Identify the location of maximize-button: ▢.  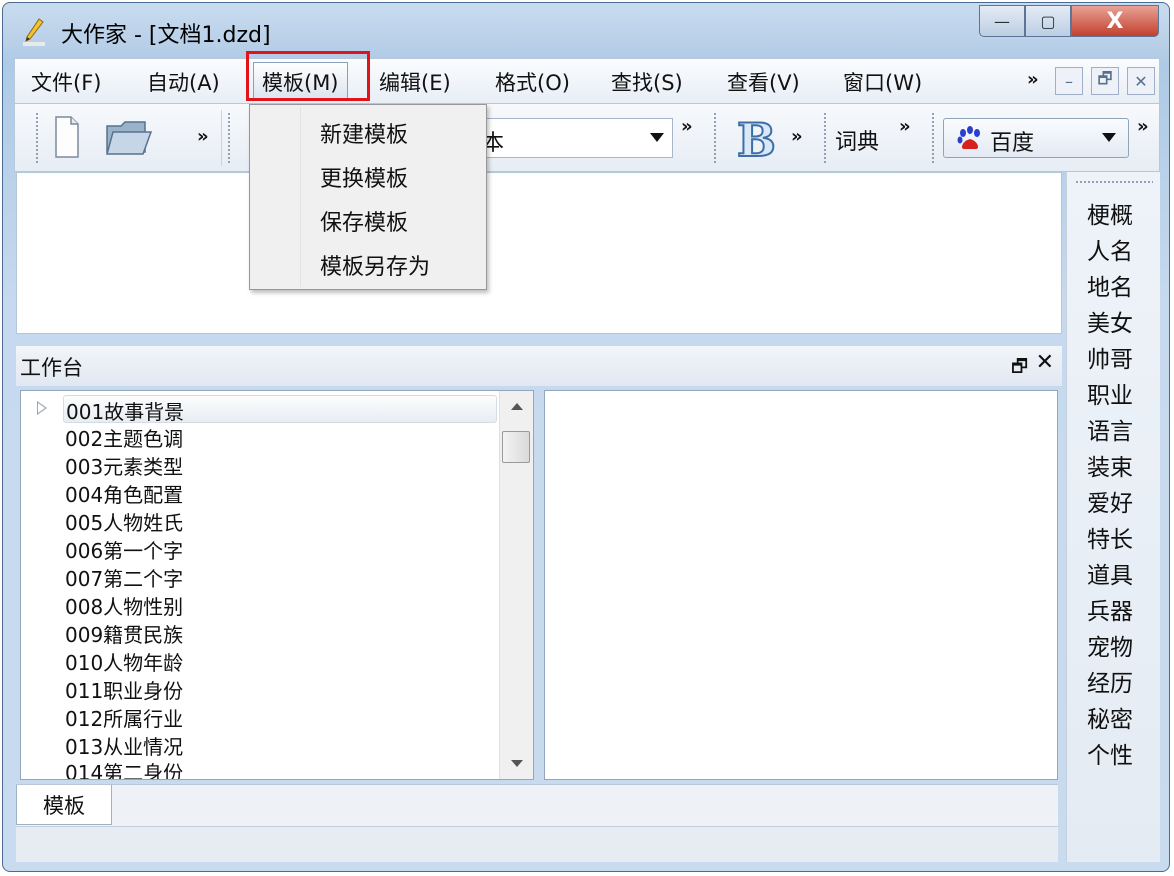
(1048, 21).